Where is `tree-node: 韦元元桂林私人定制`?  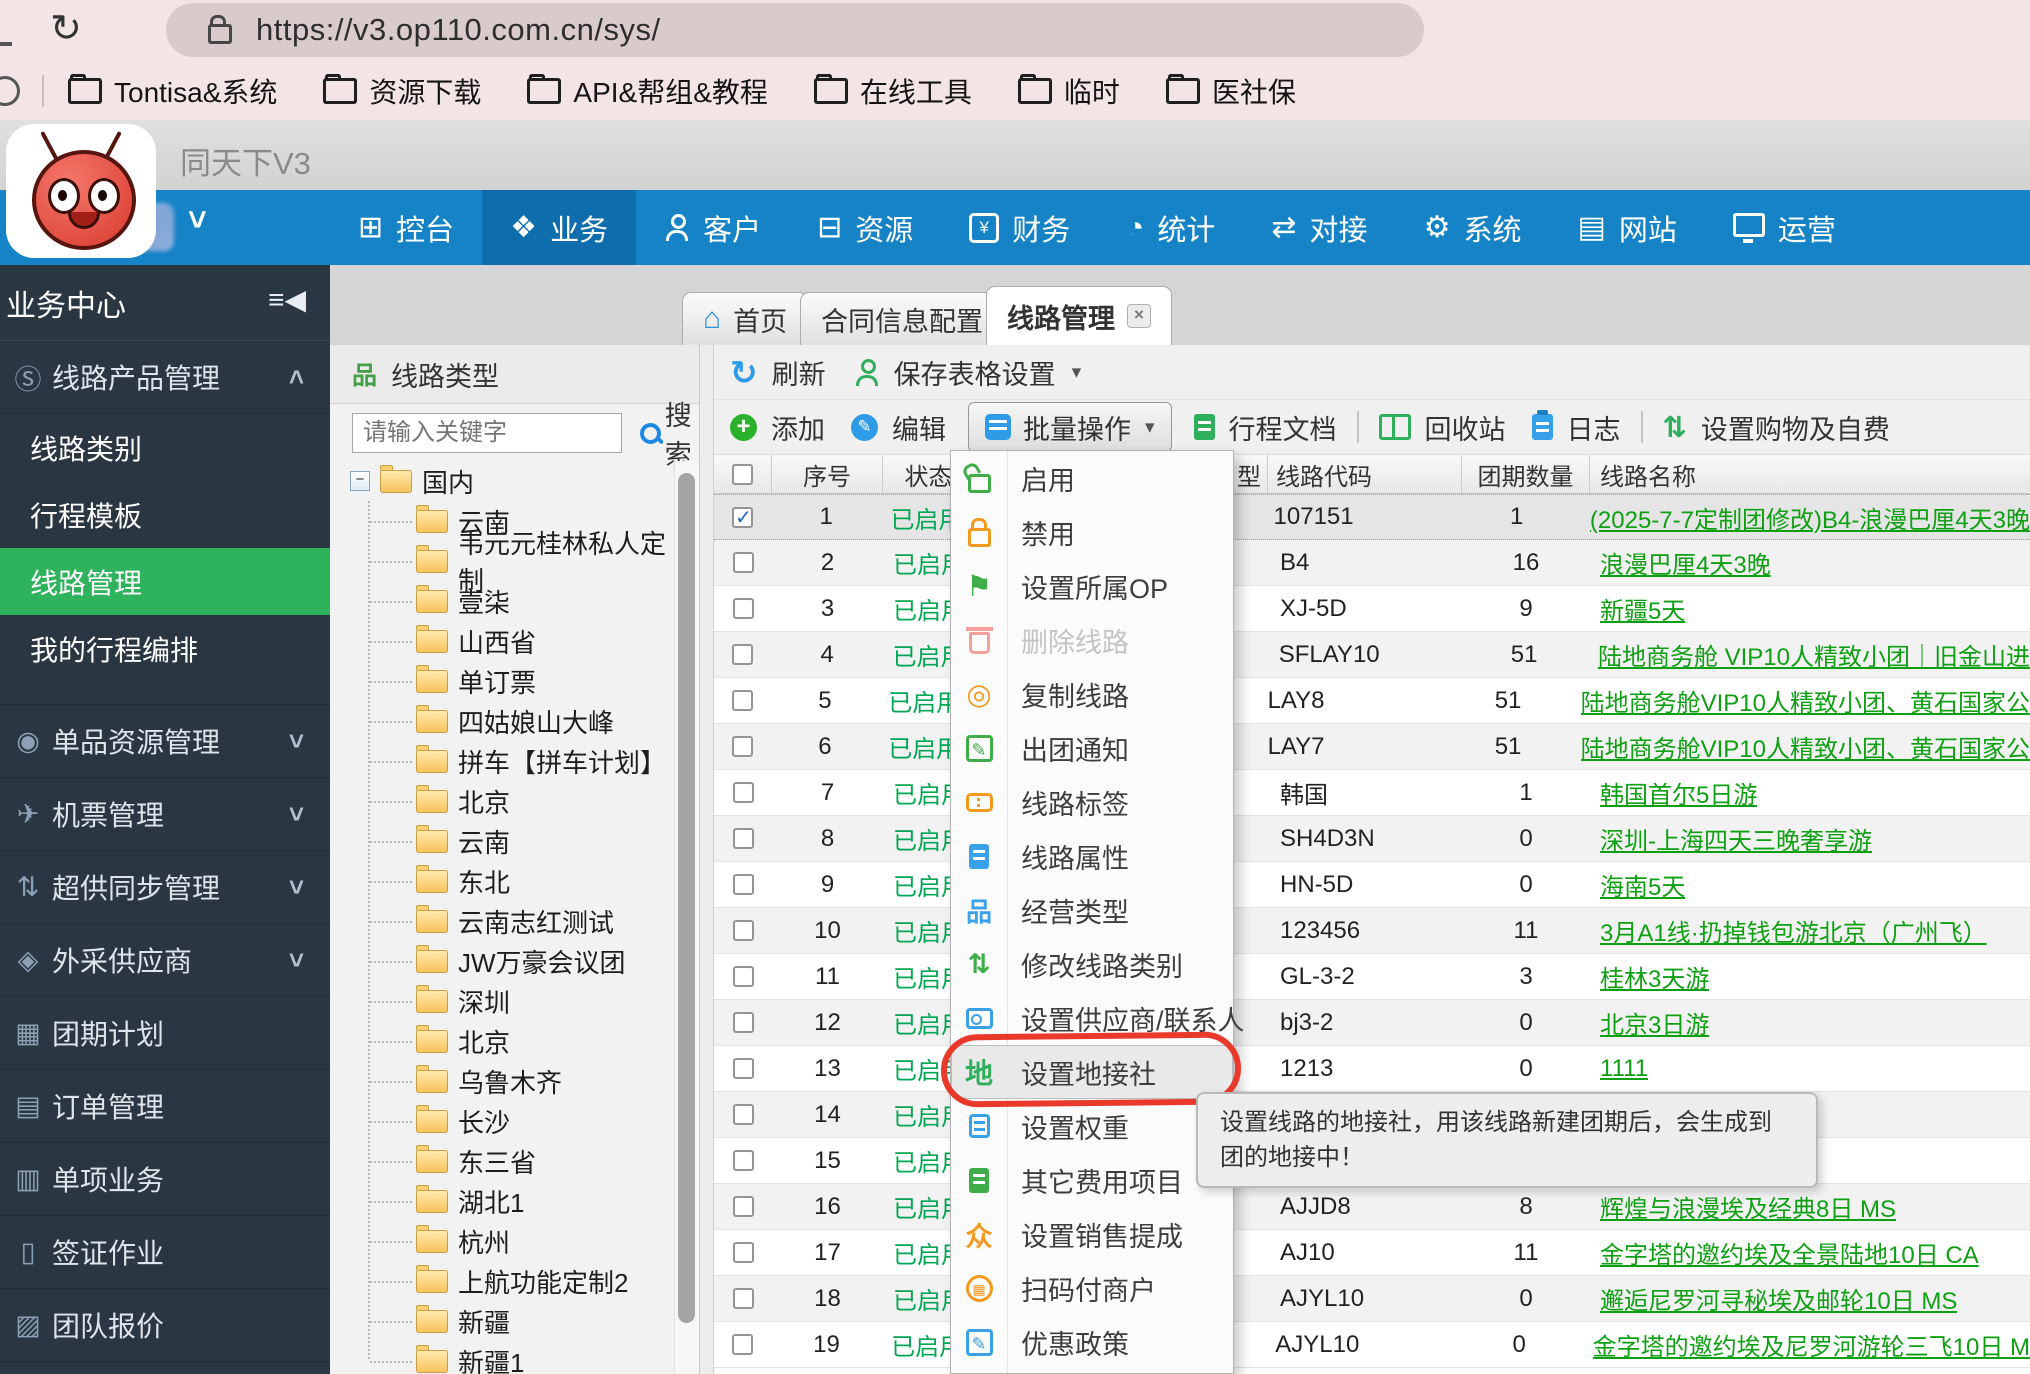 tree-node: 韦元元桂林私人定制 is located at coordinates (503, 562).